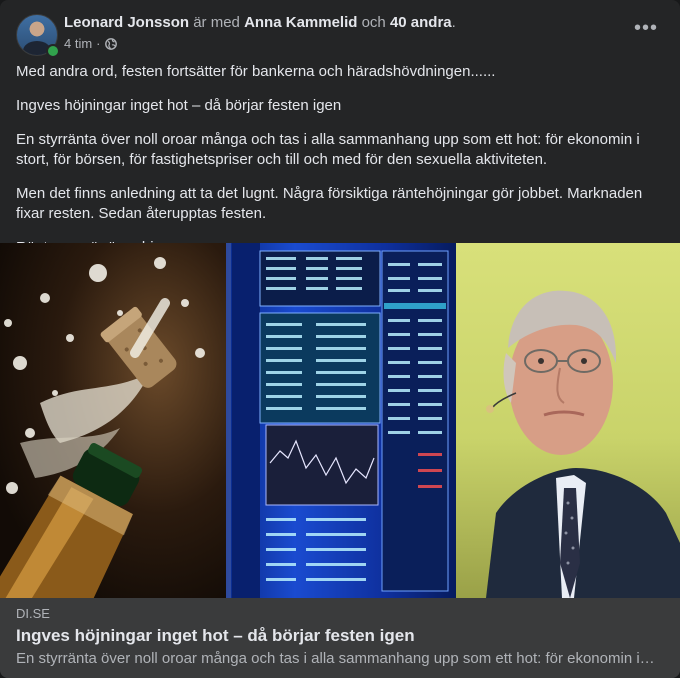 This screenshot has width=680, height=678. Describe the element at coordinates (373, 22) in the screenshot. I see `and-text: och` at that location.